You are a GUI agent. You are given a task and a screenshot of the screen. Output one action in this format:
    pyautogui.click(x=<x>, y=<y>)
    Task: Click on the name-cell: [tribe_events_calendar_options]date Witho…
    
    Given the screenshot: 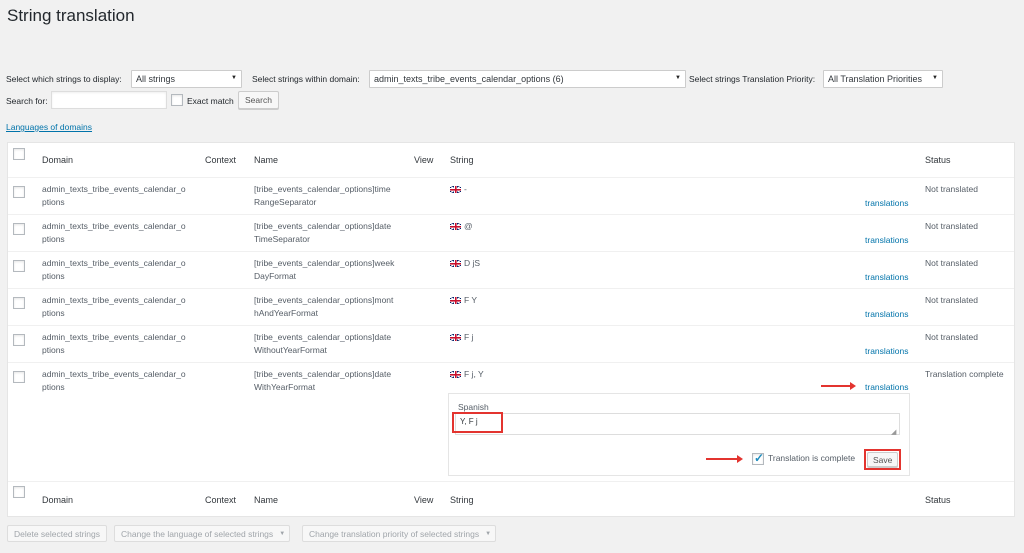 What is the action you would take?
    pyautogui.click(x=323, y=343)
    